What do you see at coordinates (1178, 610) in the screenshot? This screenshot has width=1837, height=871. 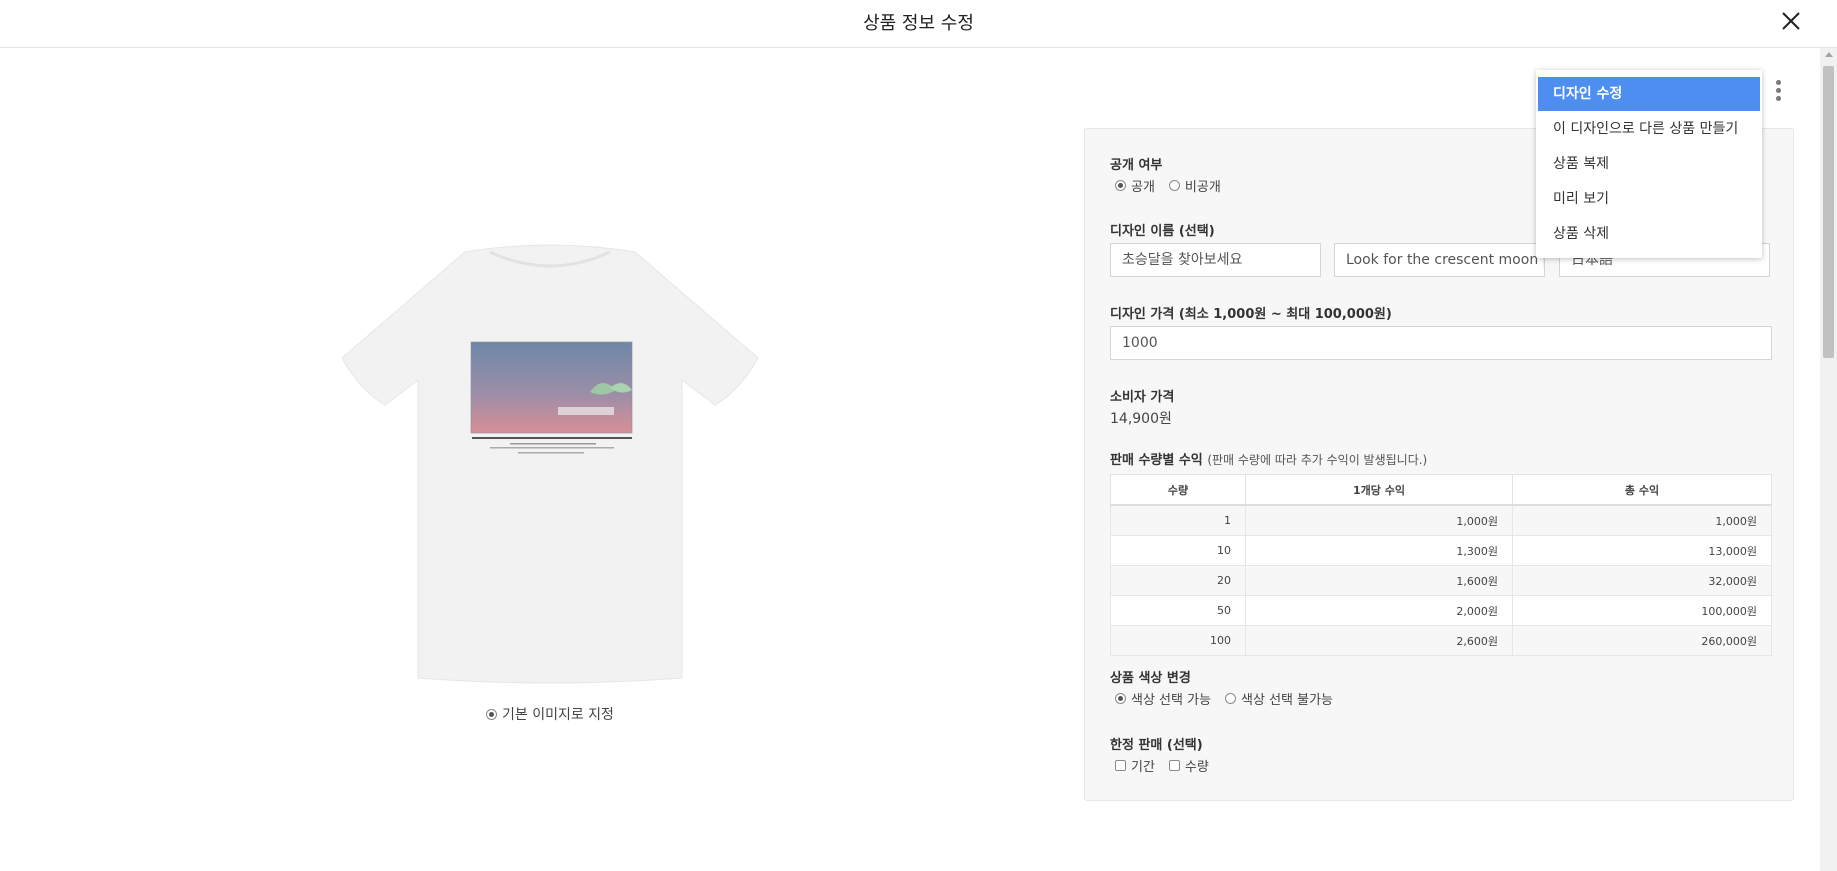 I see `table-cell: 50` at bounding box center [1178, 610].